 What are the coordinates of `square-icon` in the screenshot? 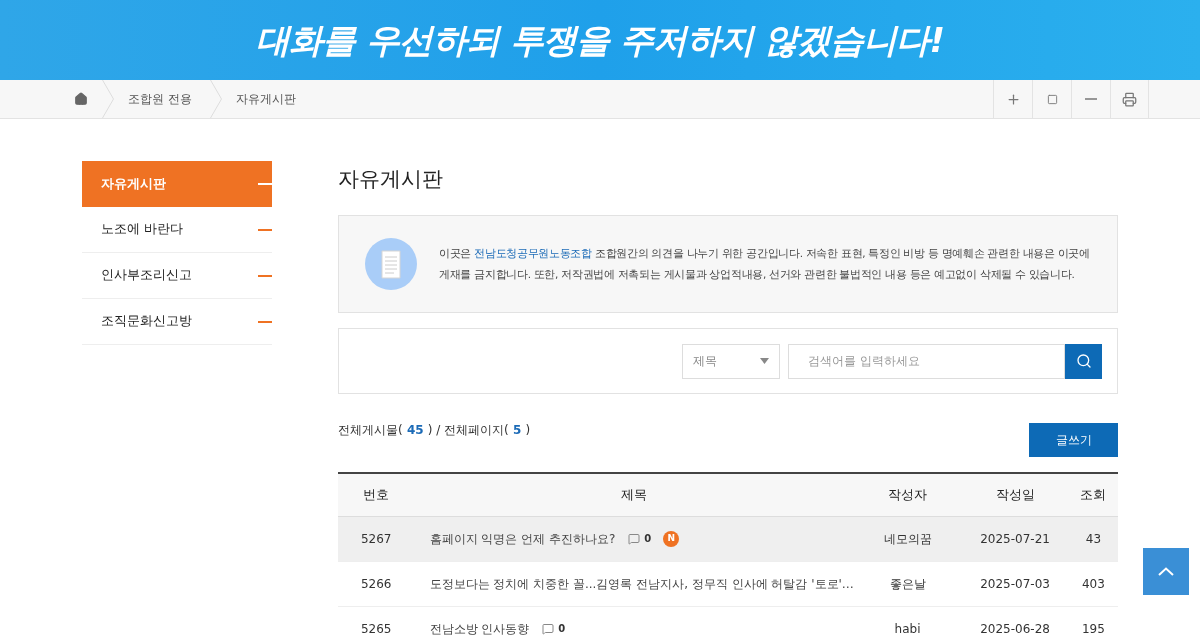 It's located at (1052, 99).